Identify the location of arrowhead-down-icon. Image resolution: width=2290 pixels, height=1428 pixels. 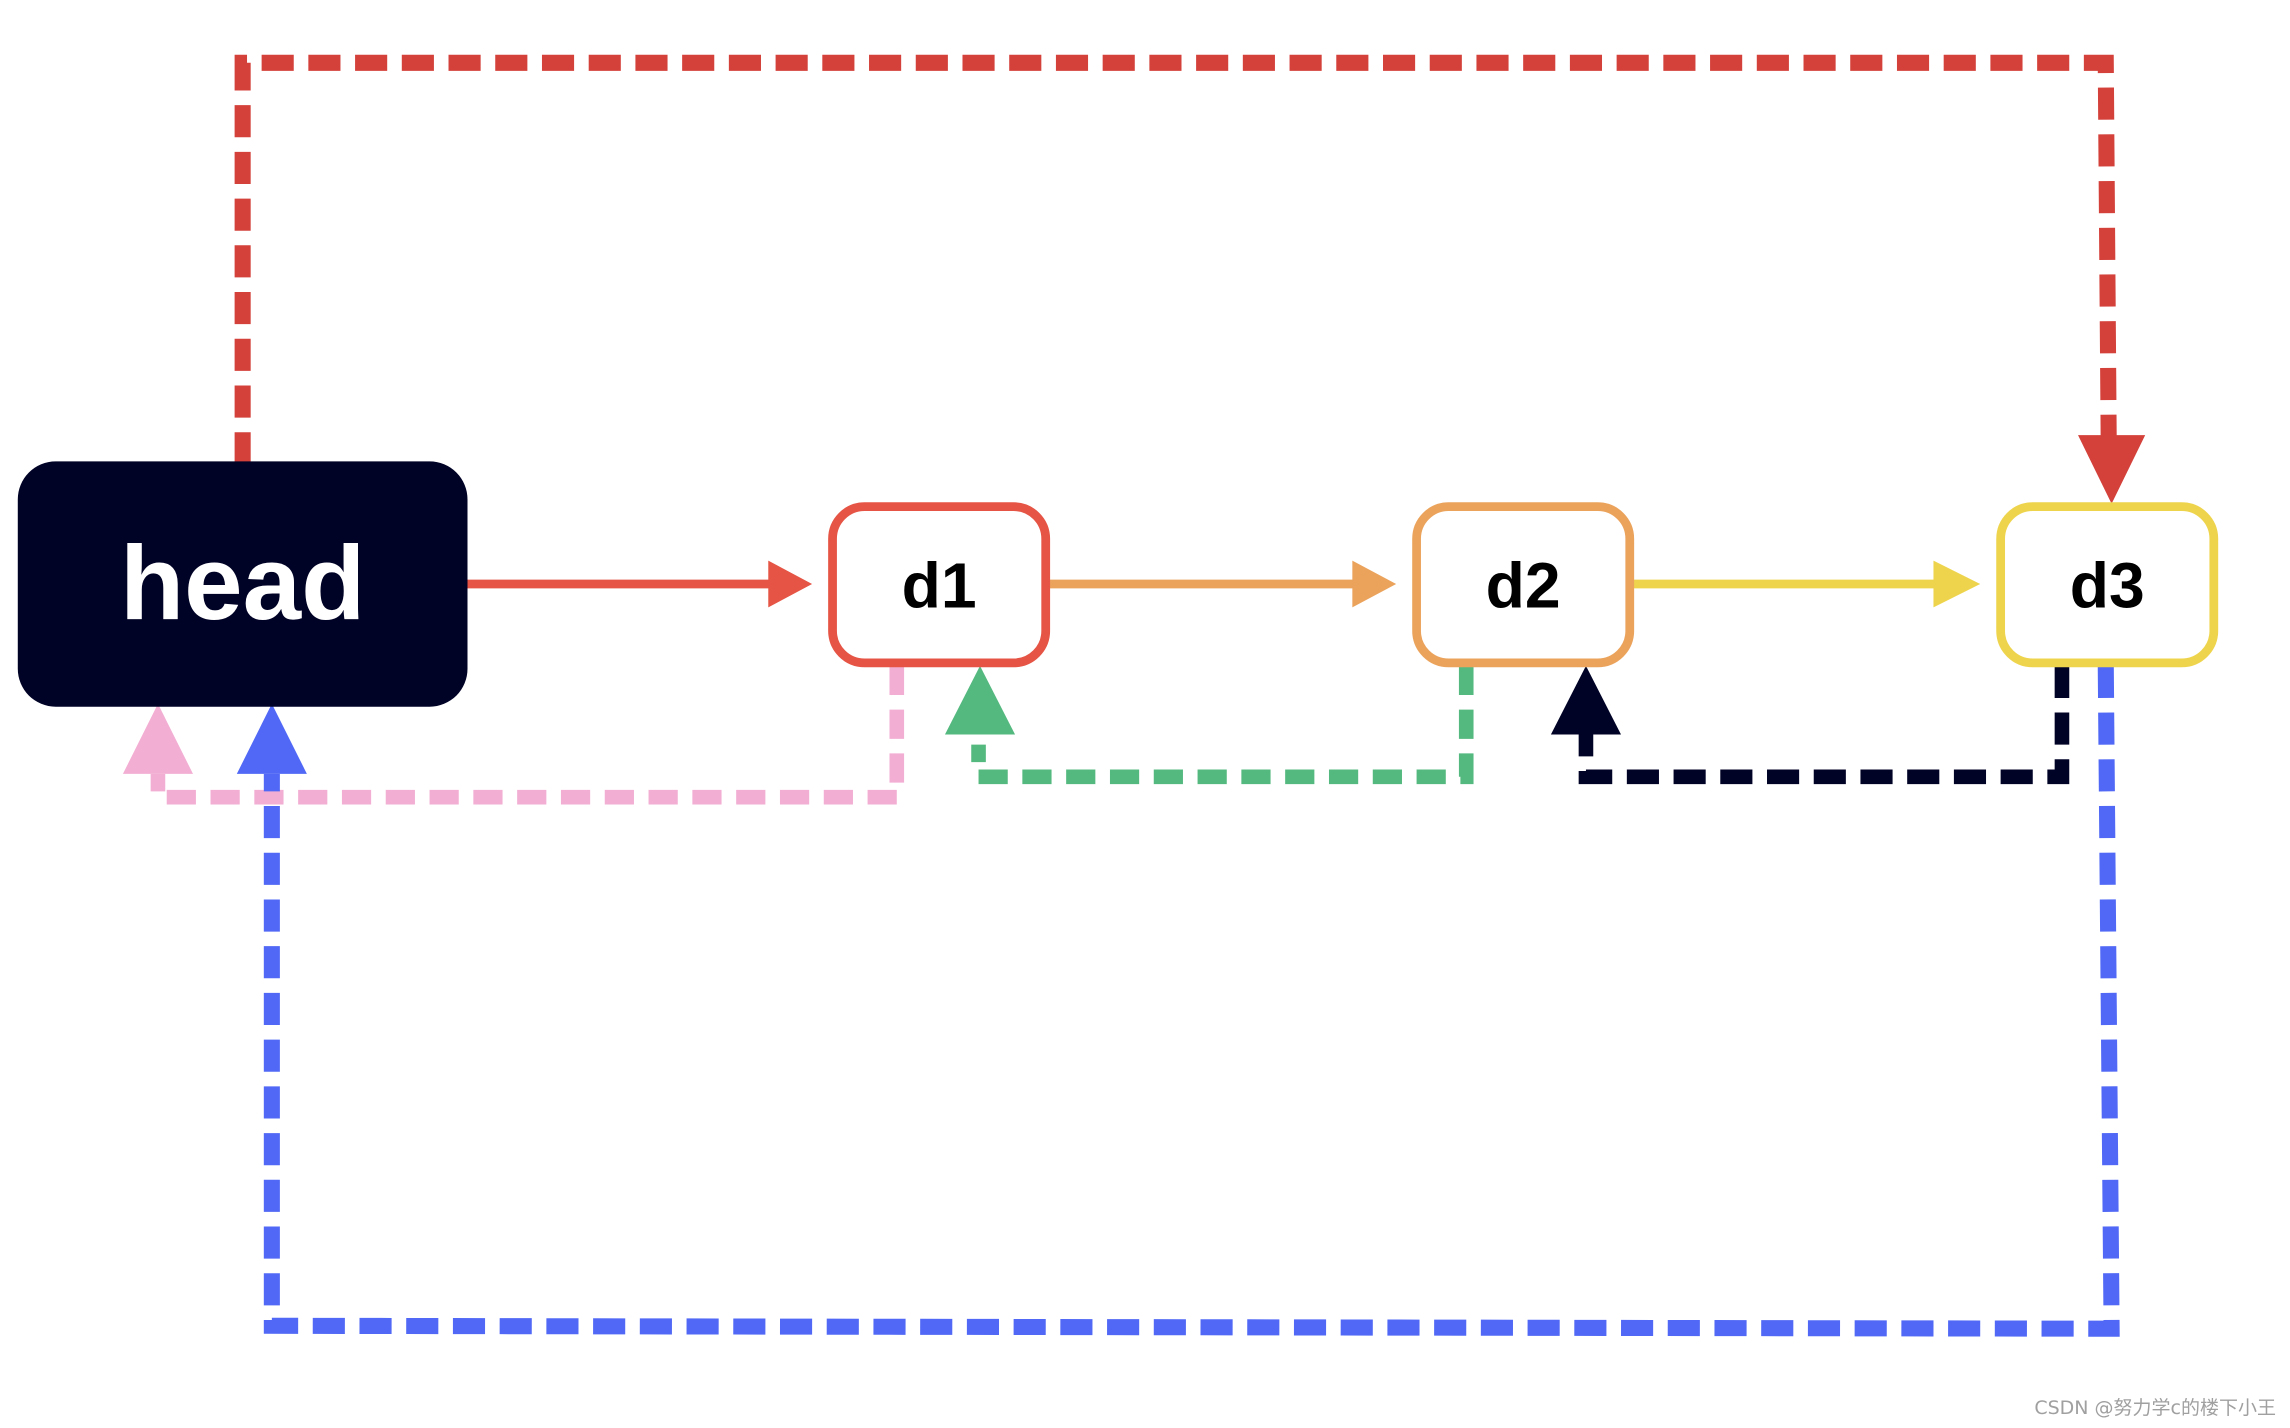
(2112, 469).